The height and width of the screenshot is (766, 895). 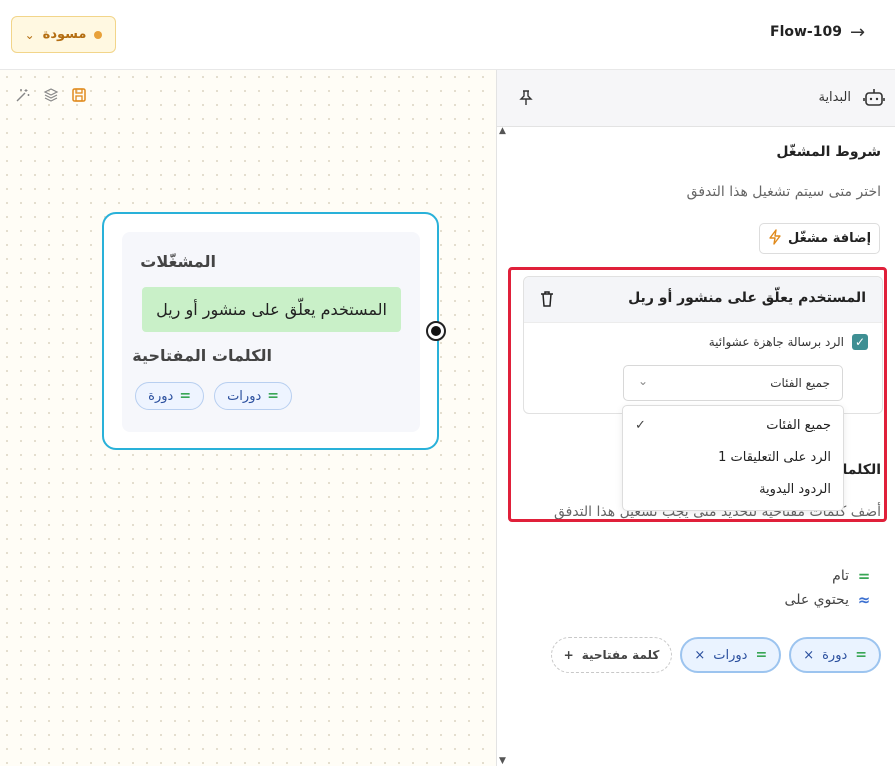 I want to click on flow-name: Flow-109, so click(x=806, y=32).